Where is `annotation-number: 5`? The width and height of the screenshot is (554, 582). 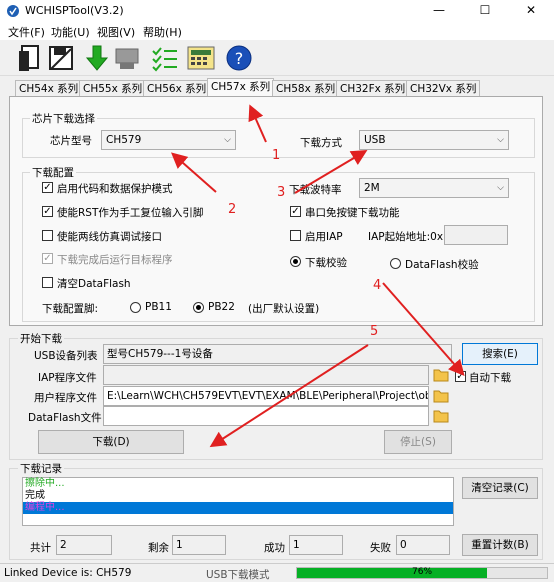 annotation-number: 5 is located at coordinates (374, 331).